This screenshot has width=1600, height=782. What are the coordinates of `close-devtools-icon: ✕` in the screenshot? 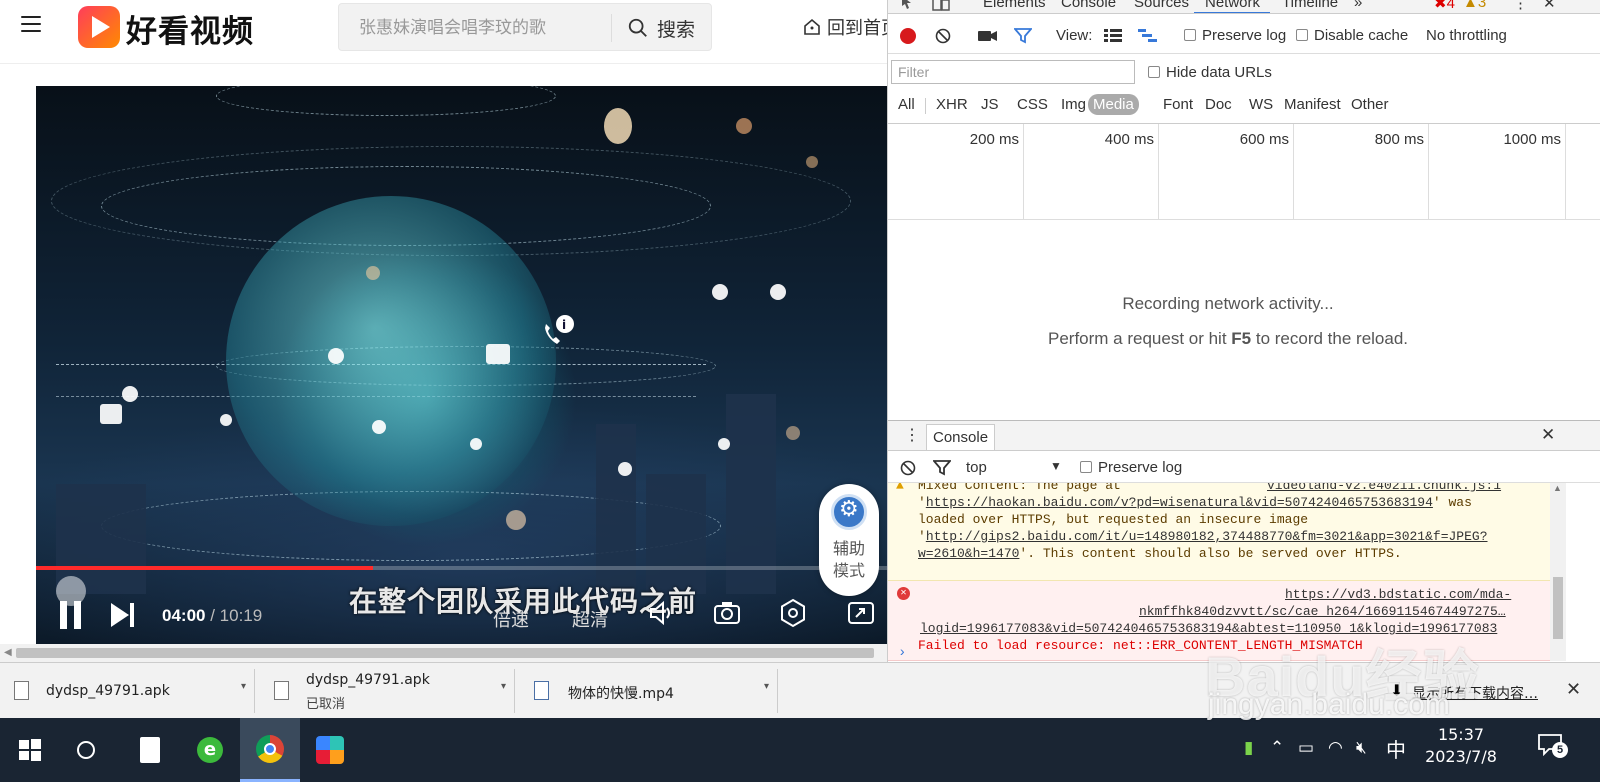 It's located at (1549, 6).